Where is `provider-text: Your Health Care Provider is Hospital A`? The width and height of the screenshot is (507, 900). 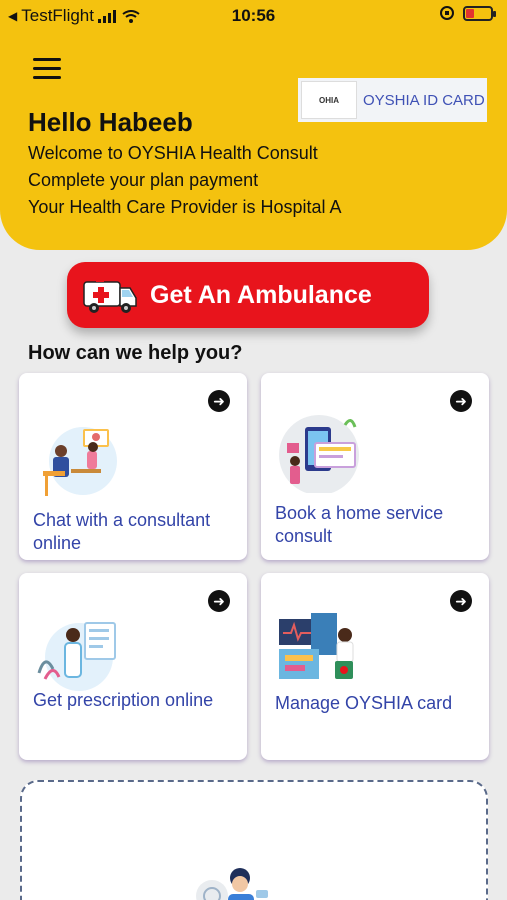
provider-text: Your Health Care Provider is Hospital A is located at coordinates (185, 207).